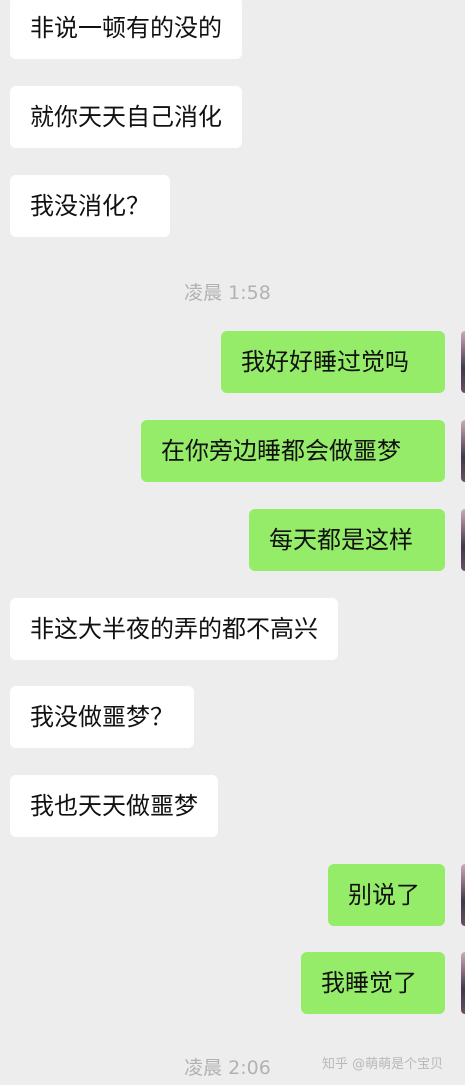 Image resolution: width=465 pixels, height=1085 pixels. Describe the element at coordinates (373, 983) in the screenshot. I see `message-outgoing: 我睡觉了` at that location.